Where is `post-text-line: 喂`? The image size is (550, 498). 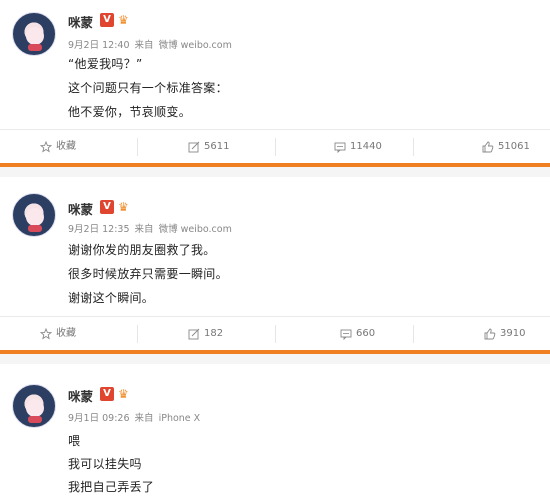 post-text-line: 喂 is located at coordinates (74, 441).